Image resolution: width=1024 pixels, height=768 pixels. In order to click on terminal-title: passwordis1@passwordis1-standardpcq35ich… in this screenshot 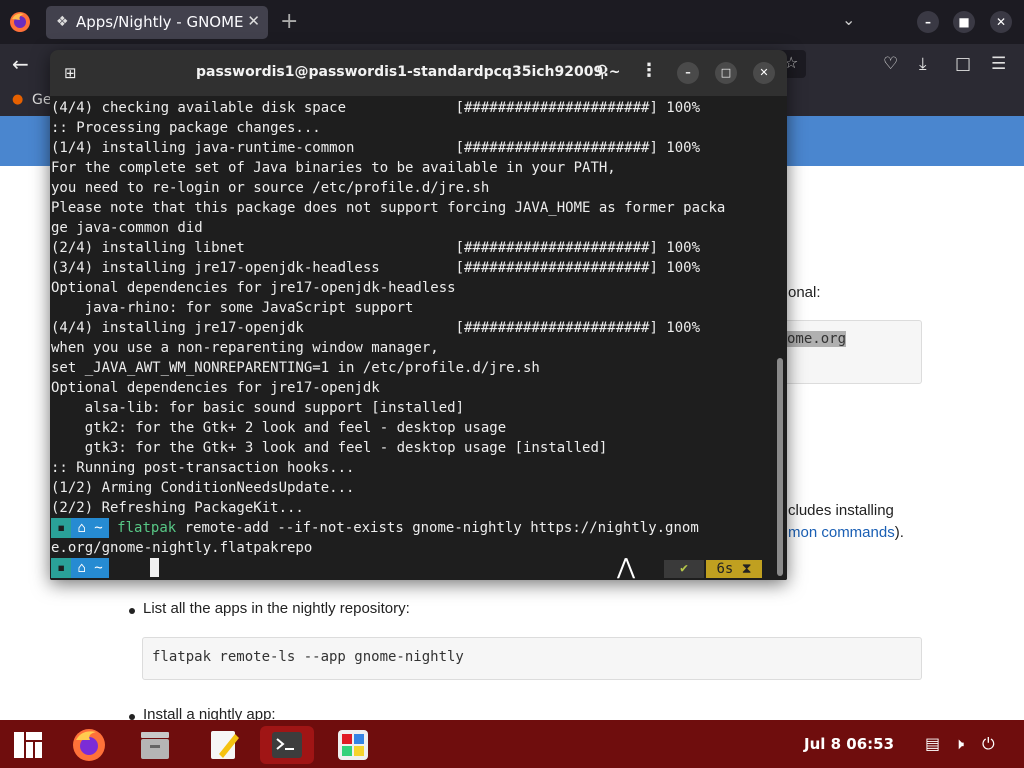, I will do `click(408, 72)`.